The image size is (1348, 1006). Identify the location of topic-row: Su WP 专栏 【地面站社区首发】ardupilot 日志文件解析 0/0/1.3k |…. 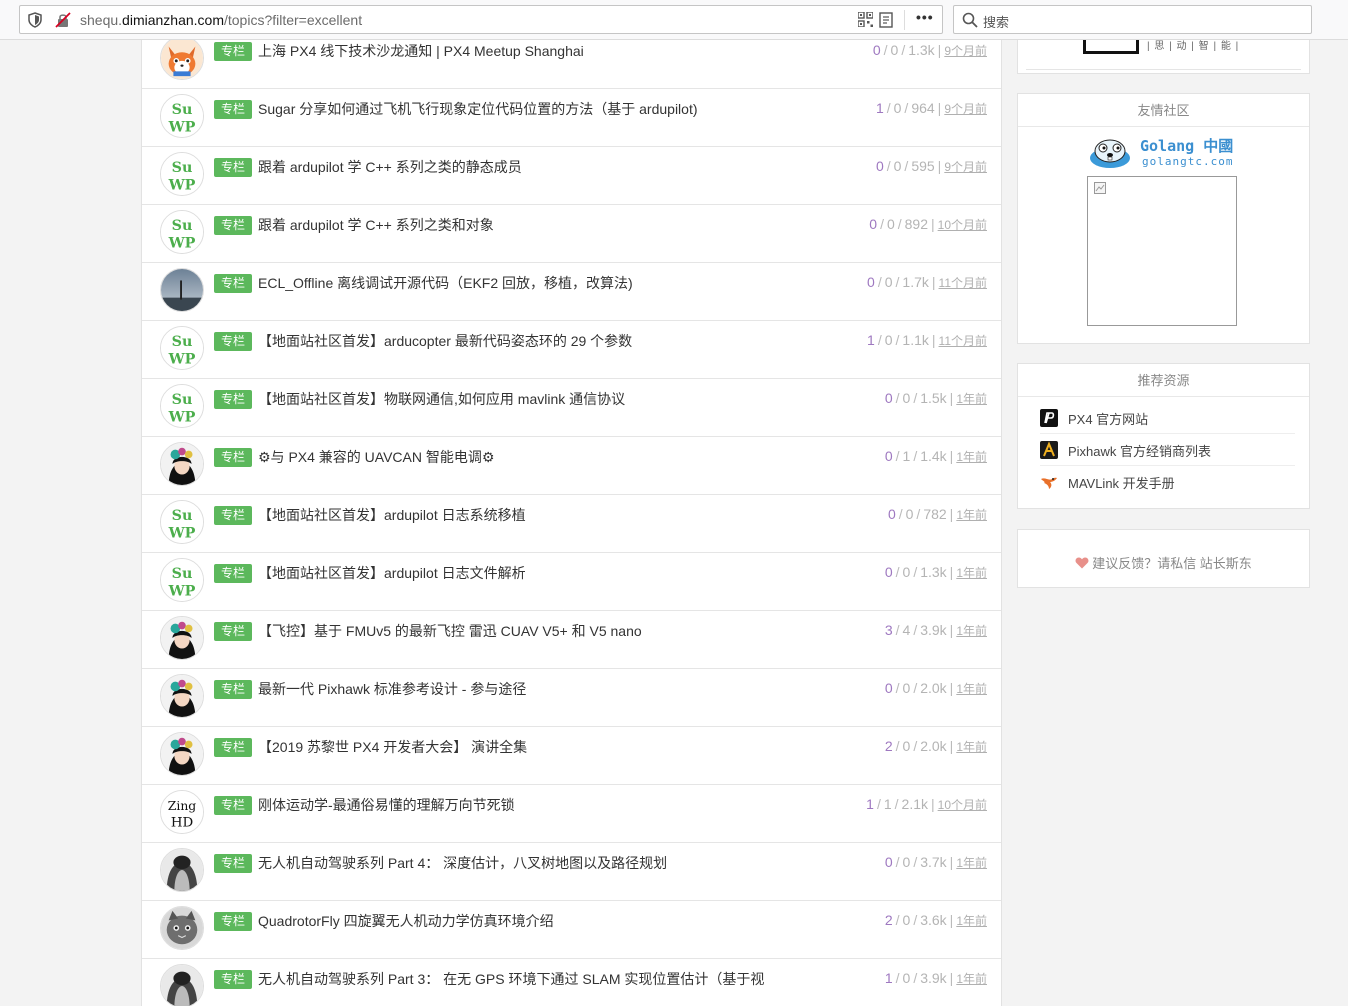
(571, 582).